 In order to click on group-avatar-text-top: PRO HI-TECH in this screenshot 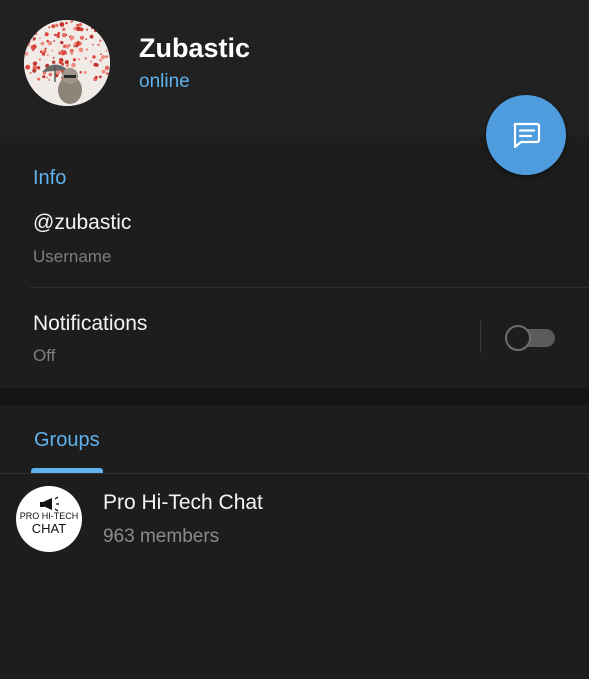, I will do `click(49, 516)`.